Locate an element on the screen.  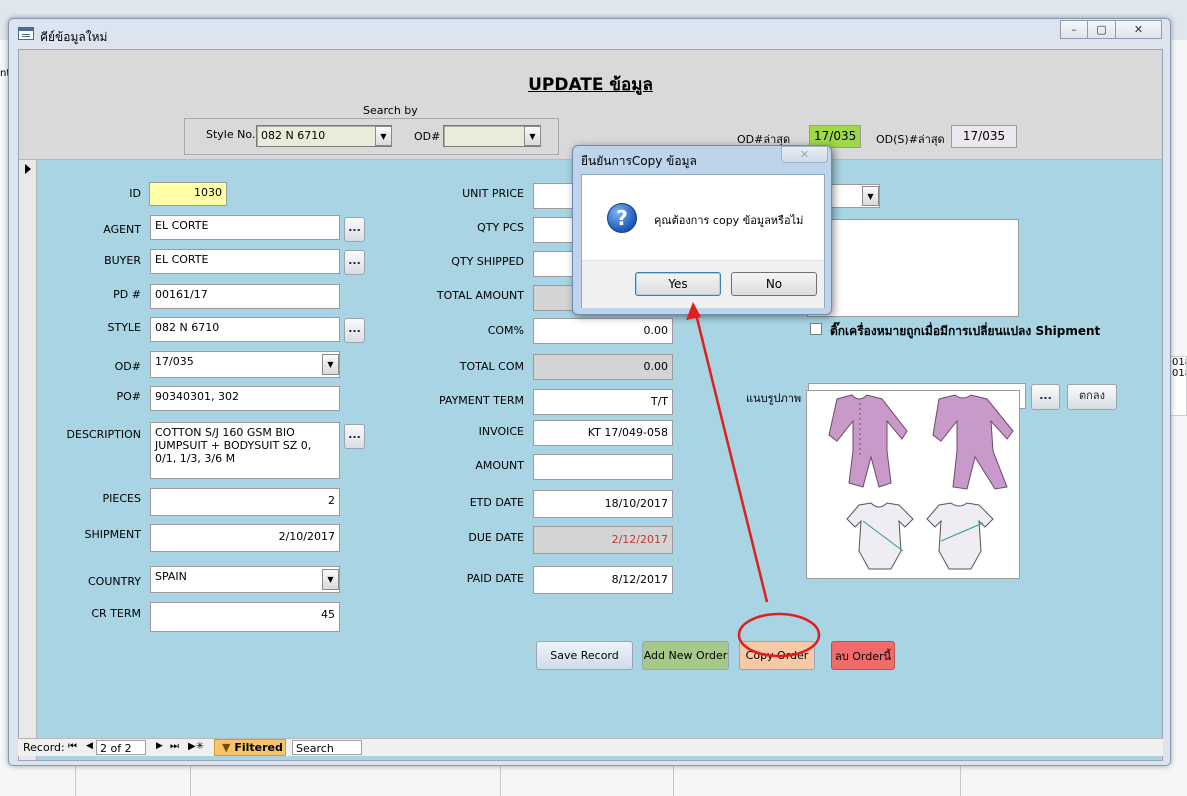
copy-order-button: Copy Order is located at coordinates (777, 655).